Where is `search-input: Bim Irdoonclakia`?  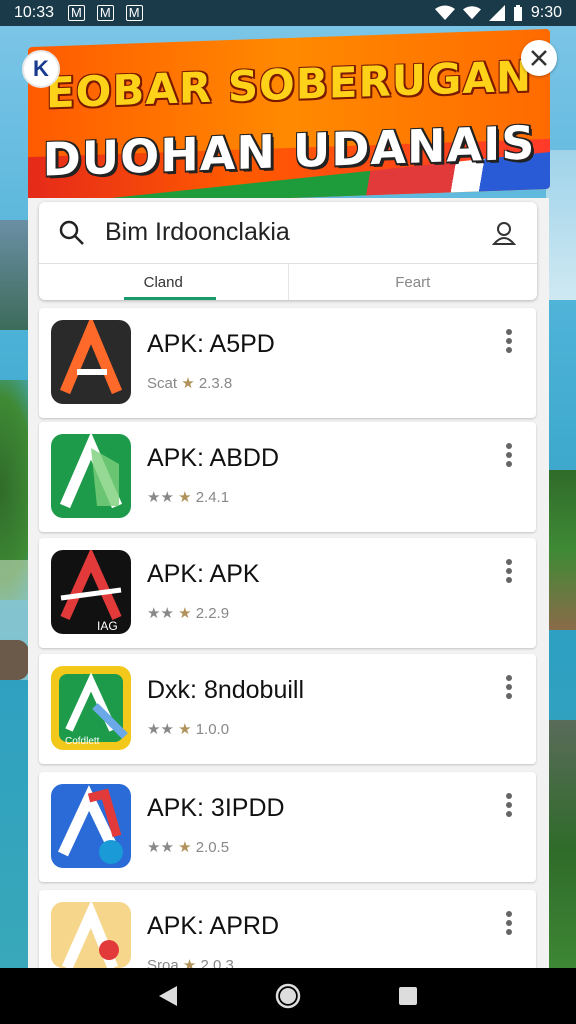
search-input: Bim Irdoonclakia is located at coordinates (298, 232).